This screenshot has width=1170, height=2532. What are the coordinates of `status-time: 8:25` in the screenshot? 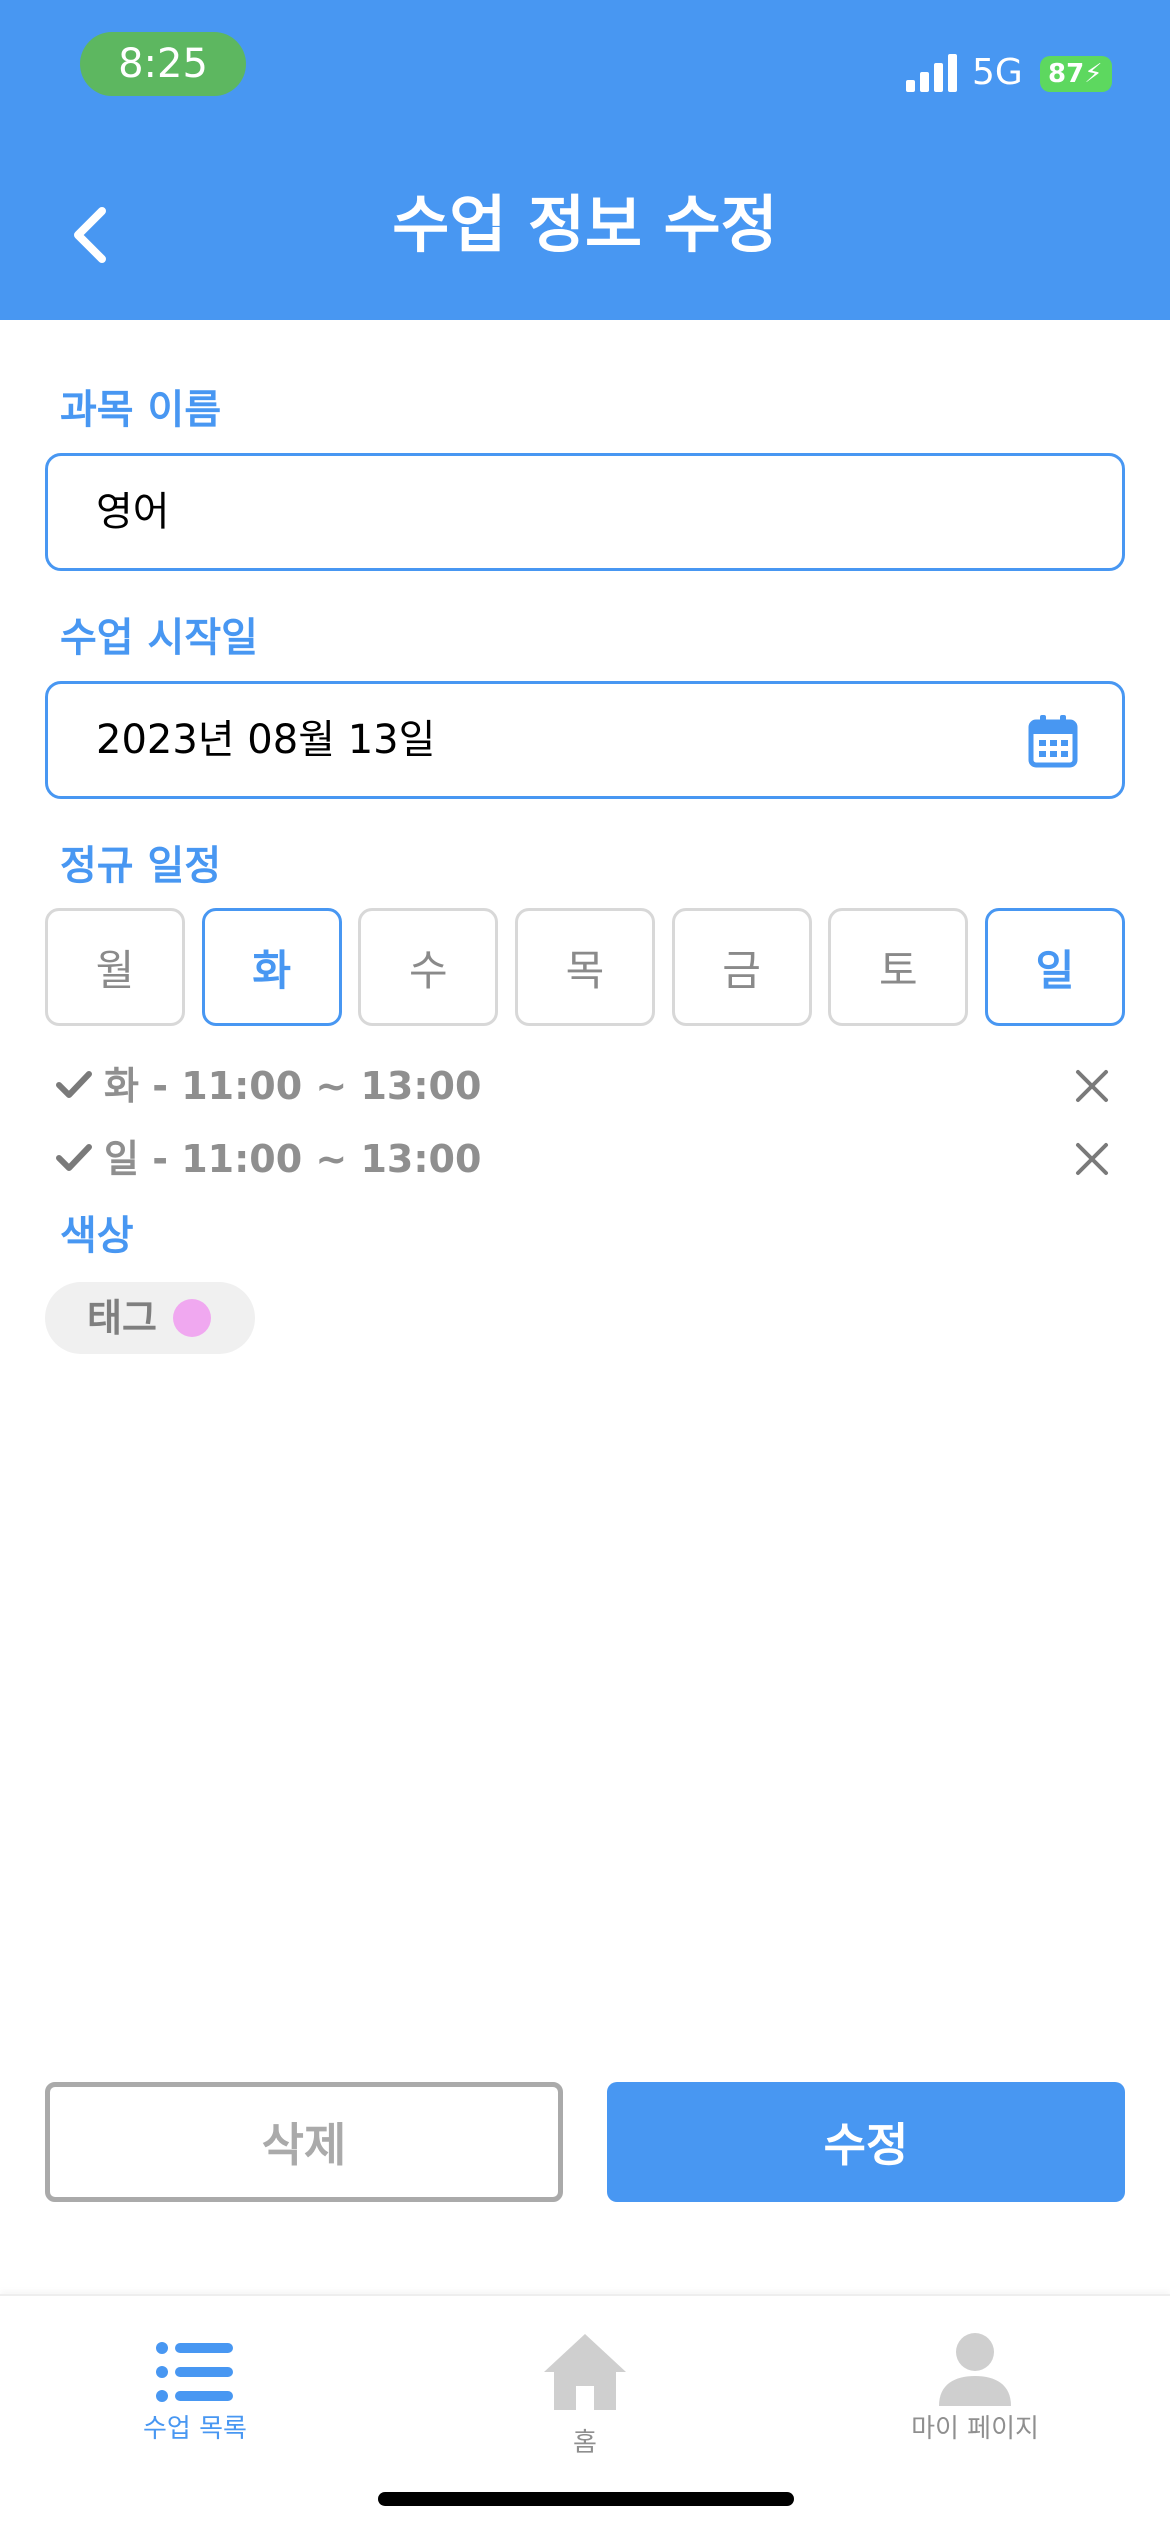 It's located at (163, 64).